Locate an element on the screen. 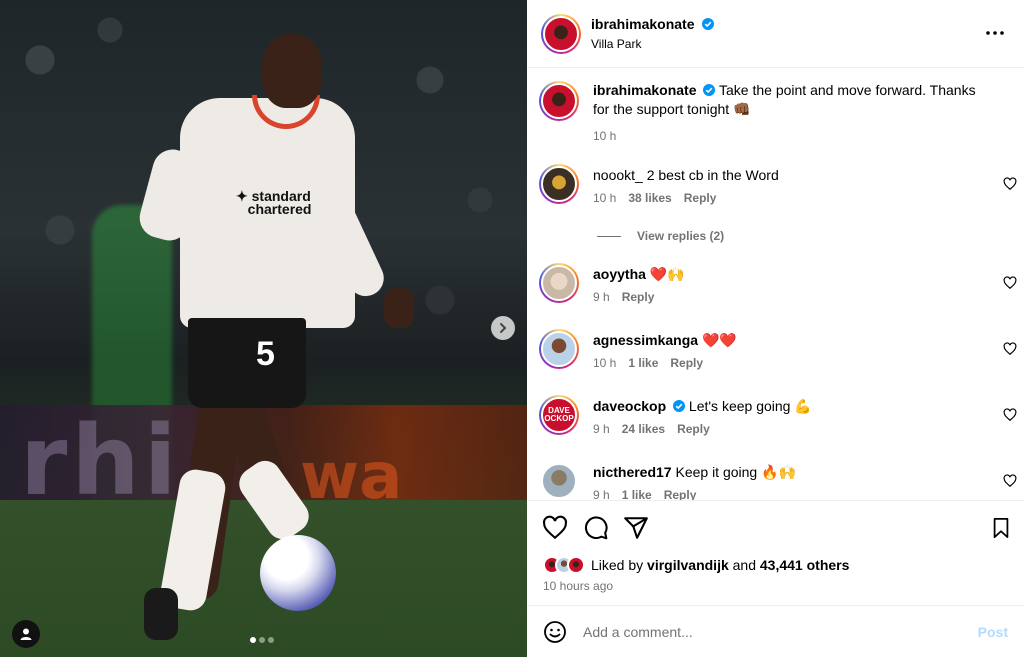 Image resolution: width=1024 pixels, height=657 pixels. comment-username: nicthered17 is located at coordinates (632, 472).